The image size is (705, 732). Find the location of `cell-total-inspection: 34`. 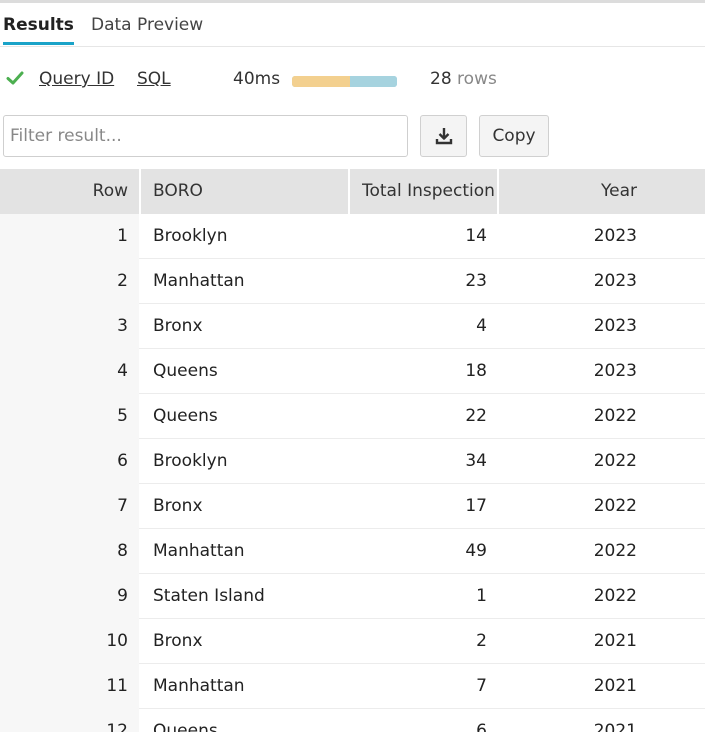

cell-total-inspection: 34 is located at coordinates (476, 461).